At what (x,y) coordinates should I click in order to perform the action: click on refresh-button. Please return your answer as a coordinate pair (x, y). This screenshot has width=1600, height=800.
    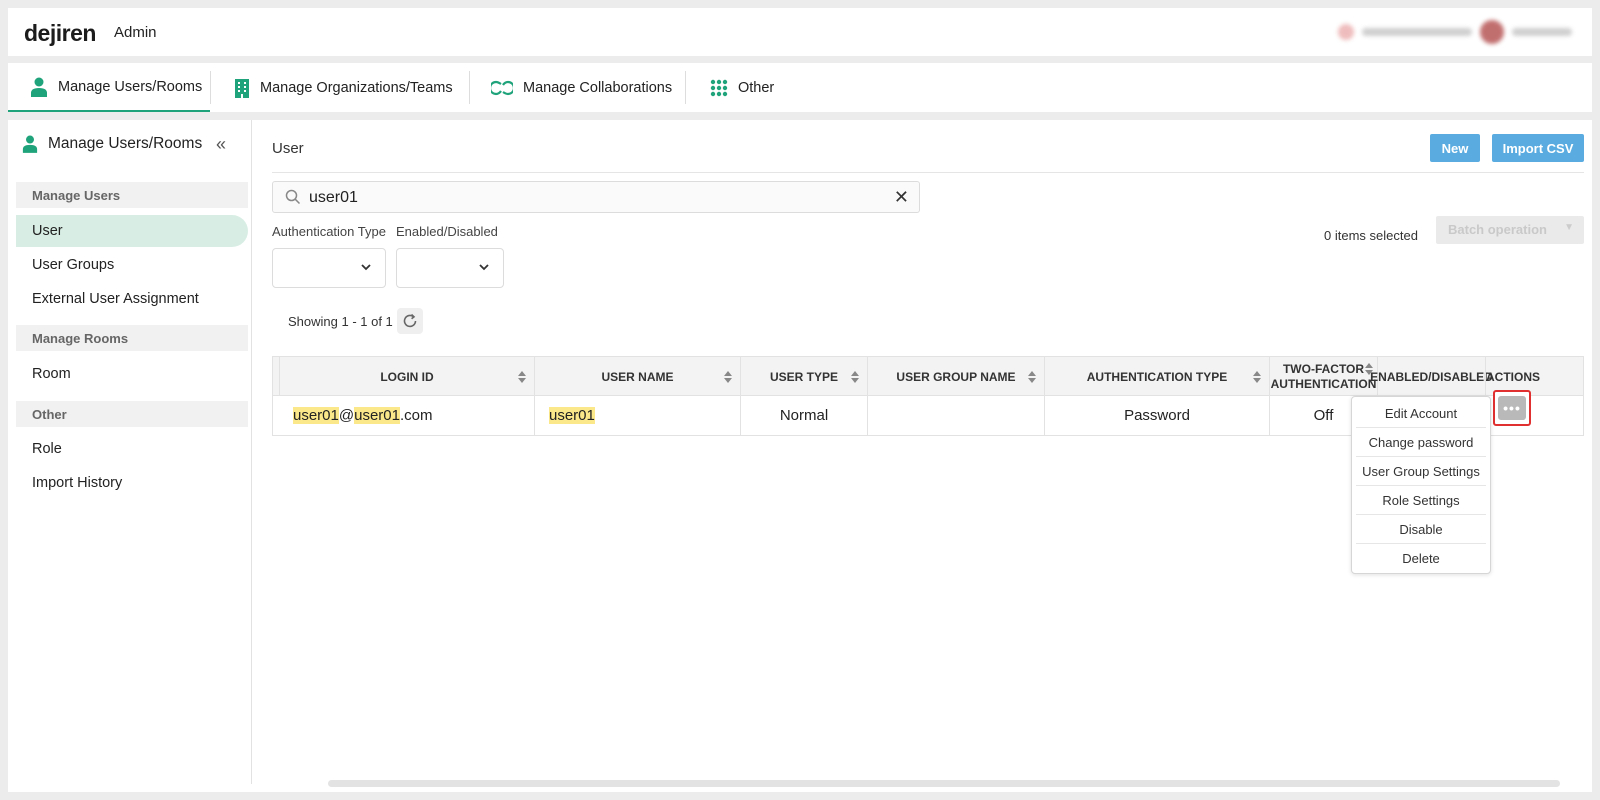
    Looking at the image, I should click on (410, 321).